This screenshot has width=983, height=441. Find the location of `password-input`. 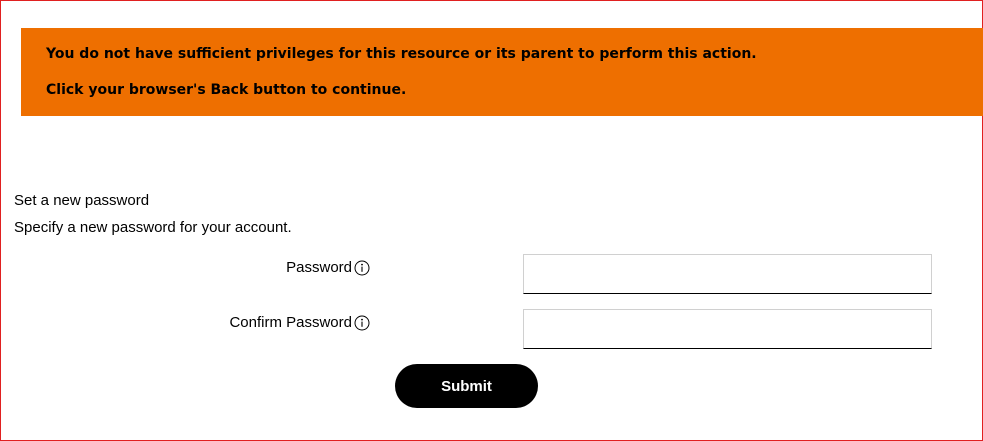

password-input is located at coordinates (727, 274).